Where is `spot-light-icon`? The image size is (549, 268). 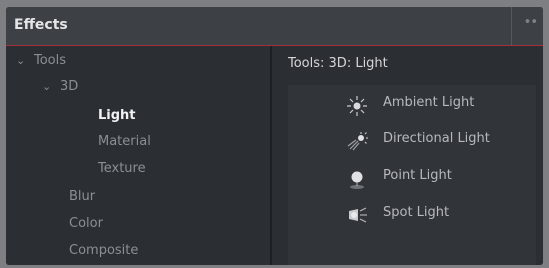
spot-light-icon is located at coordinates (358, 215).